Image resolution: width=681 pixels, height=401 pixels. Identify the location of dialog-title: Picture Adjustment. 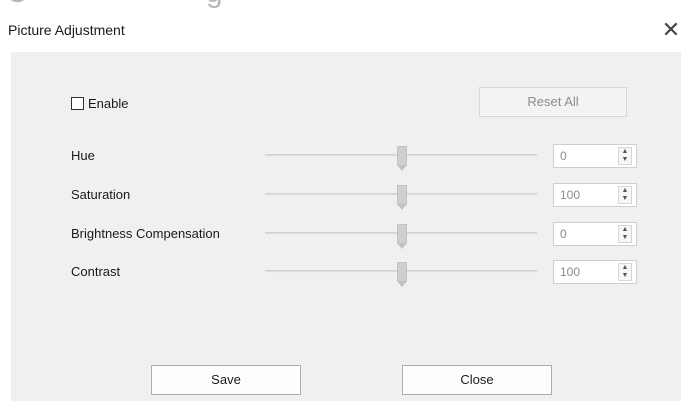
(66, 30).